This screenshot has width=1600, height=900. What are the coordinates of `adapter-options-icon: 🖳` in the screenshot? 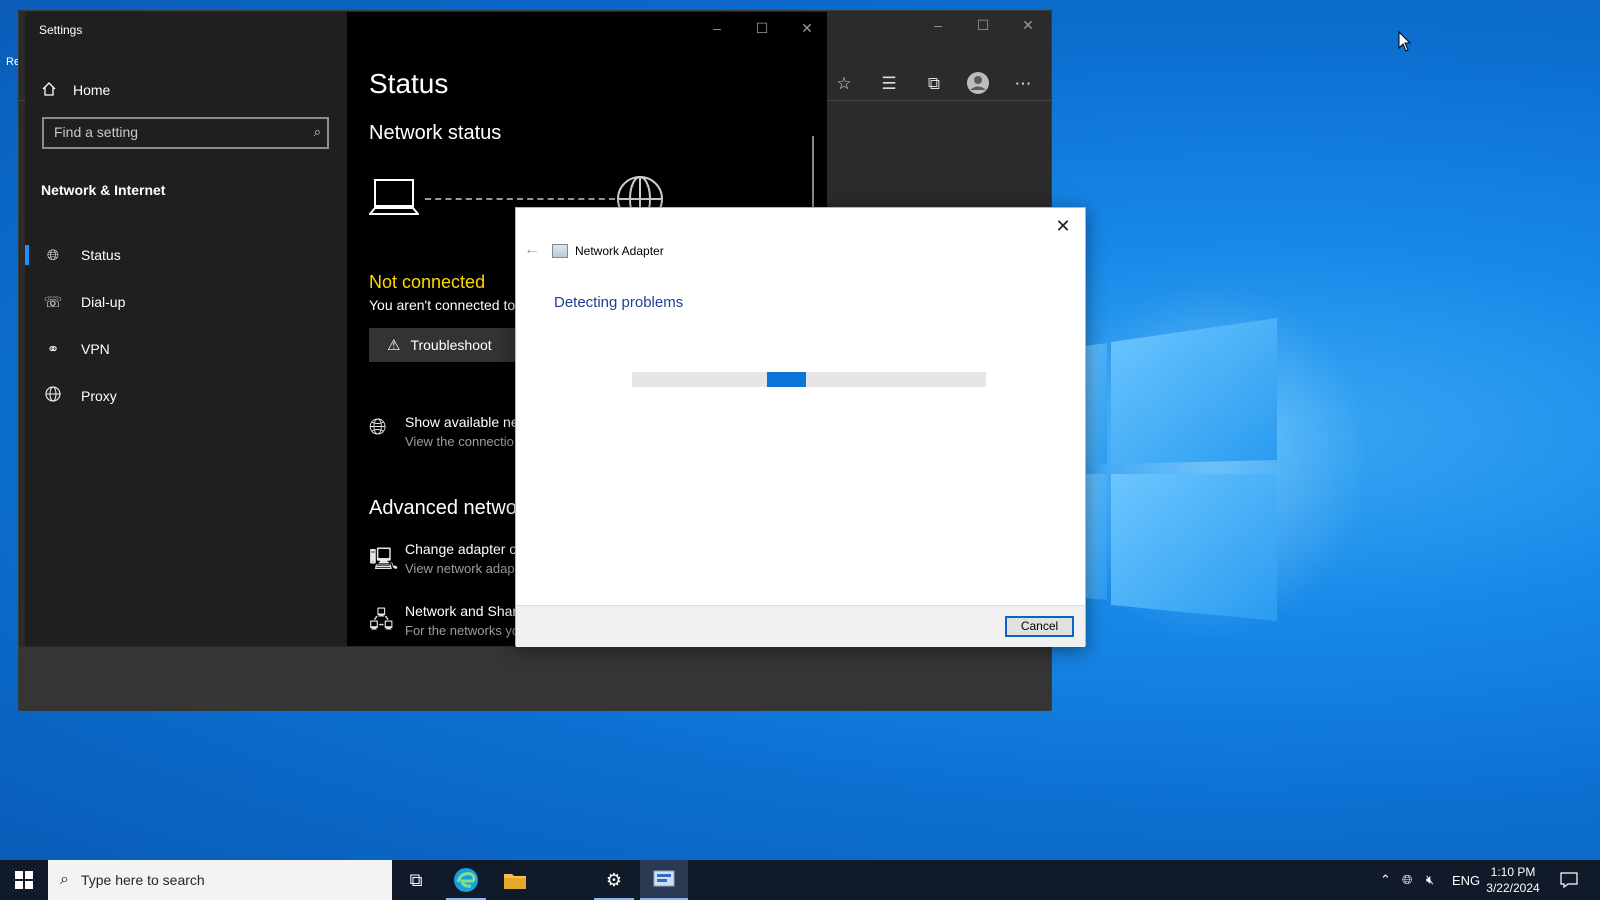 It's located at (384, 558).